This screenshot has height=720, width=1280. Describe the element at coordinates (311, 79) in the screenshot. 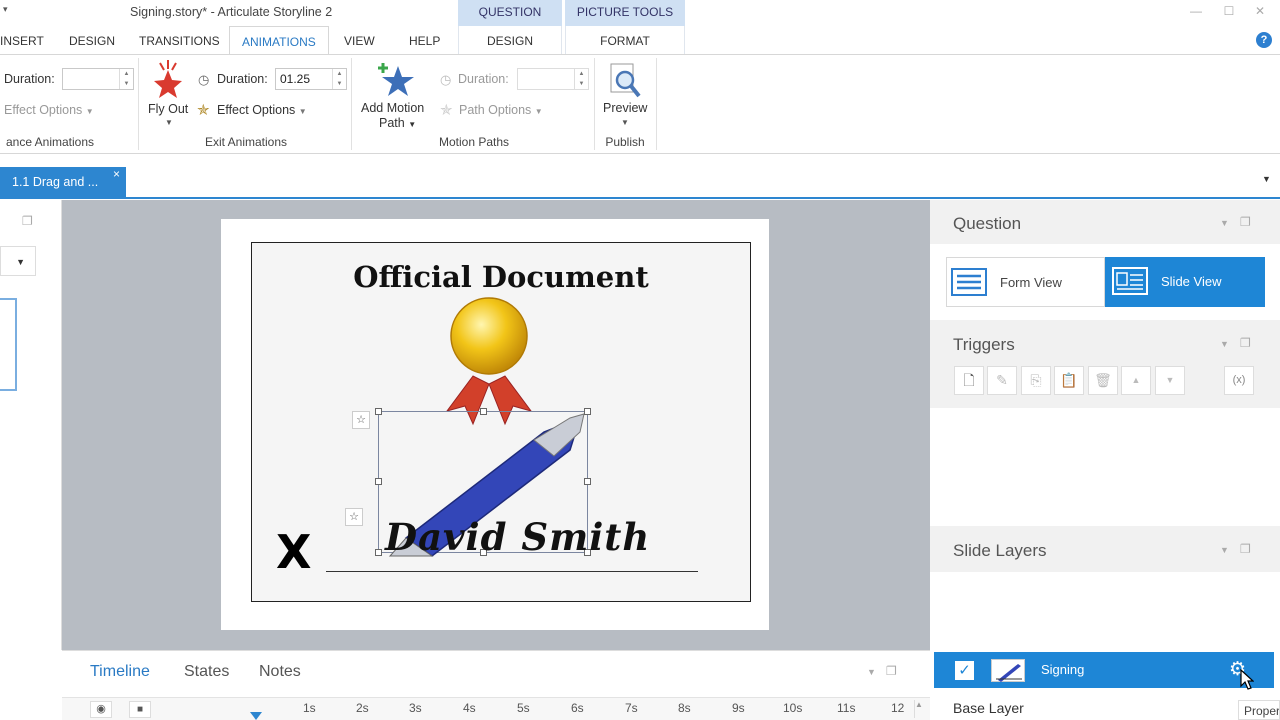

I see `exit-duration-input: 01.25 ▲ ▼` at that location.